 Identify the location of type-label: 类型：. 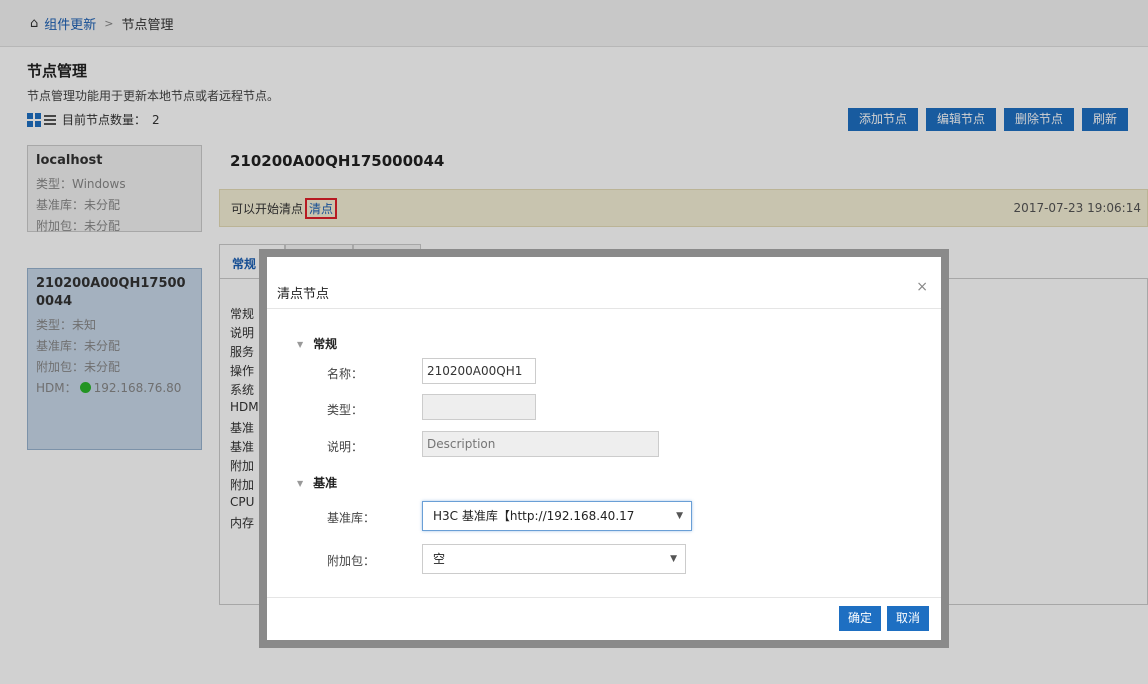
(345, 410).